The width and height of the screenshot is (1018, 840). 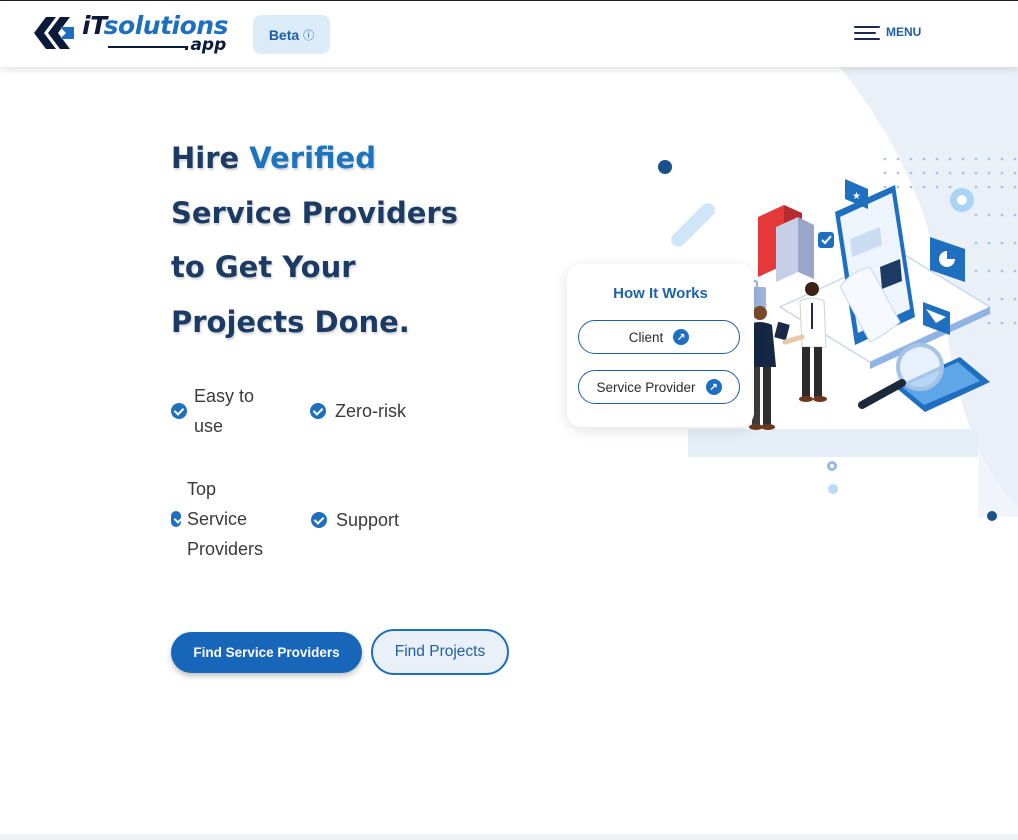 I want to click on beta-badge: Beta ⓘ, so click(x=291, y=34).